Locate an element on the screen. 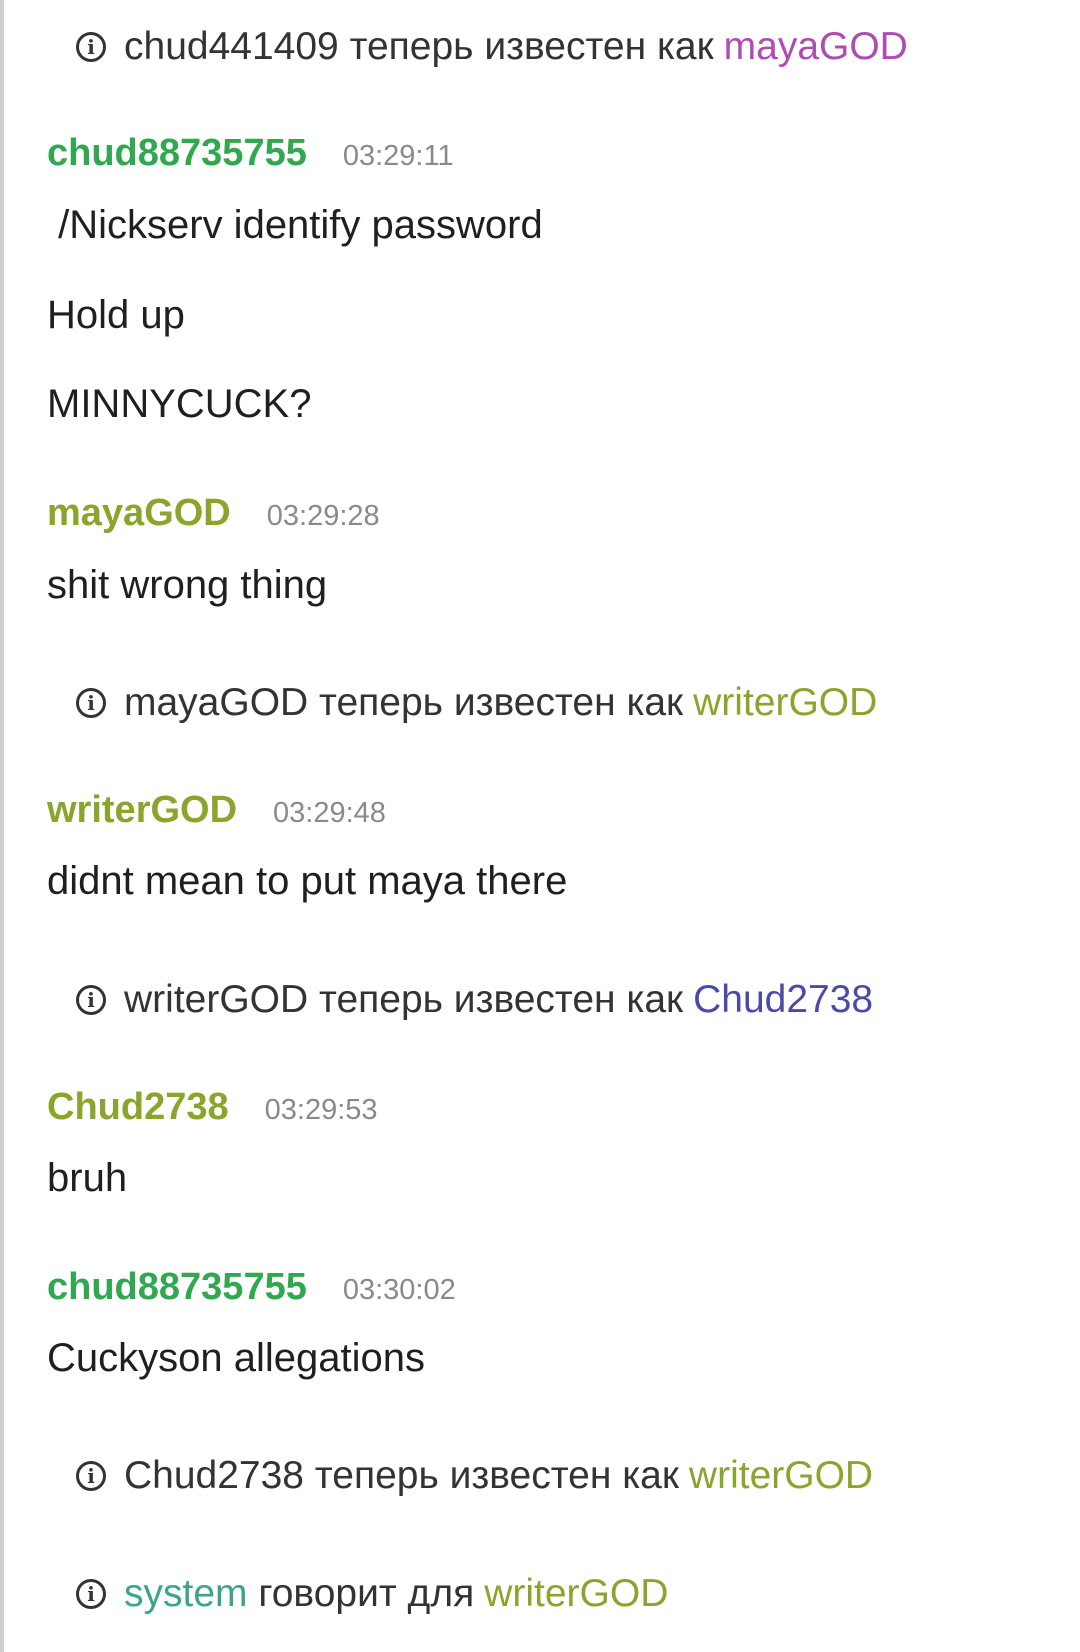 This screenshot has width=1080, height=1652. message-text: bruh is located at coordinates (87, 1178).